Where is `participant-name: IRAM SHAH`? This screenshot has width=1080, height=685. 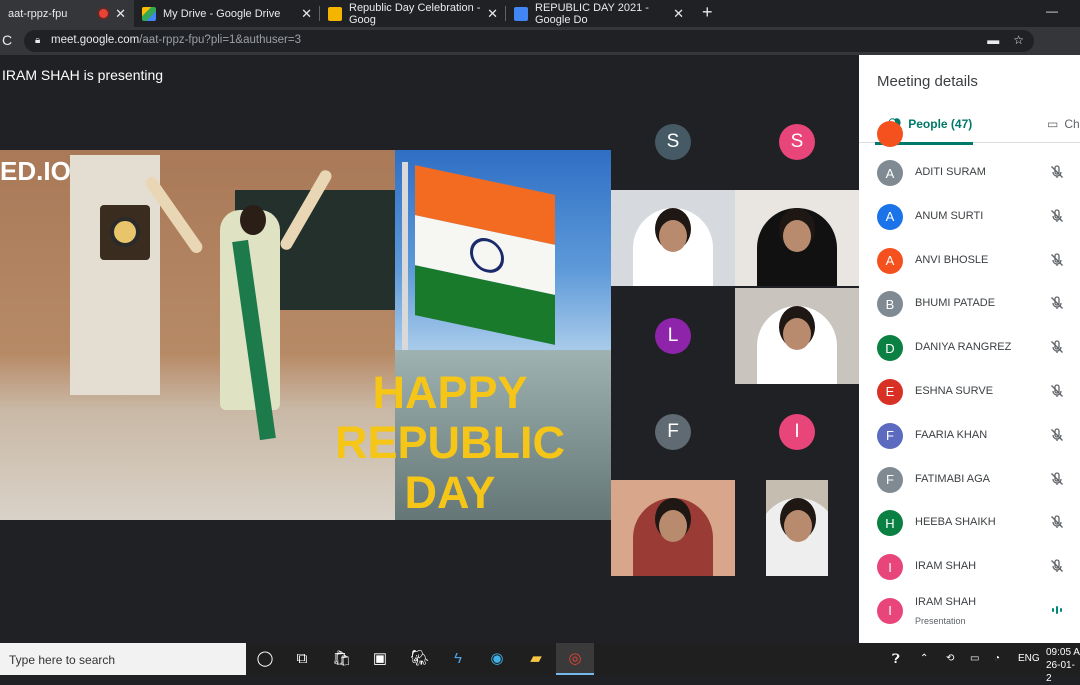
participant-name: IRAM SHAH is located at coordinates (946, 601).